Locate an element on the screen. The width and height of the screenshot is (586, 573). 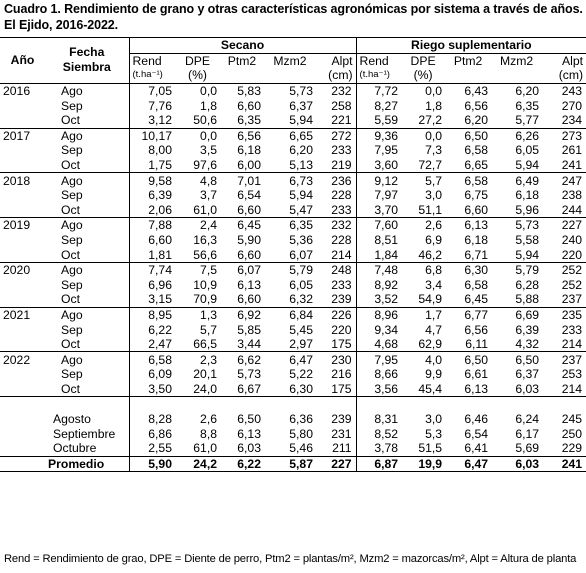
cell-riego-ptm2: 6,60 is located at coordinates (476, 209).